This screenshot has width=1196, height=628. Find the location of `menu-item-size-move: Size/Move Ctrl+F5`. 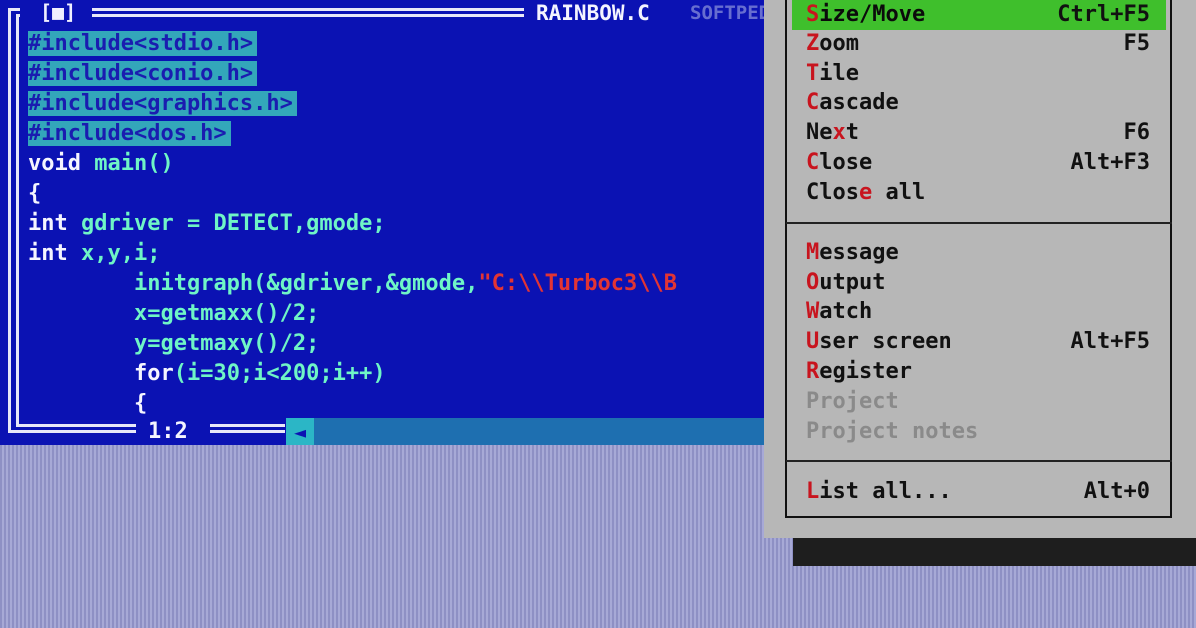

menu-item-size-move: Size/Move Ctrl+F5 is located at coordinates (979, 15).